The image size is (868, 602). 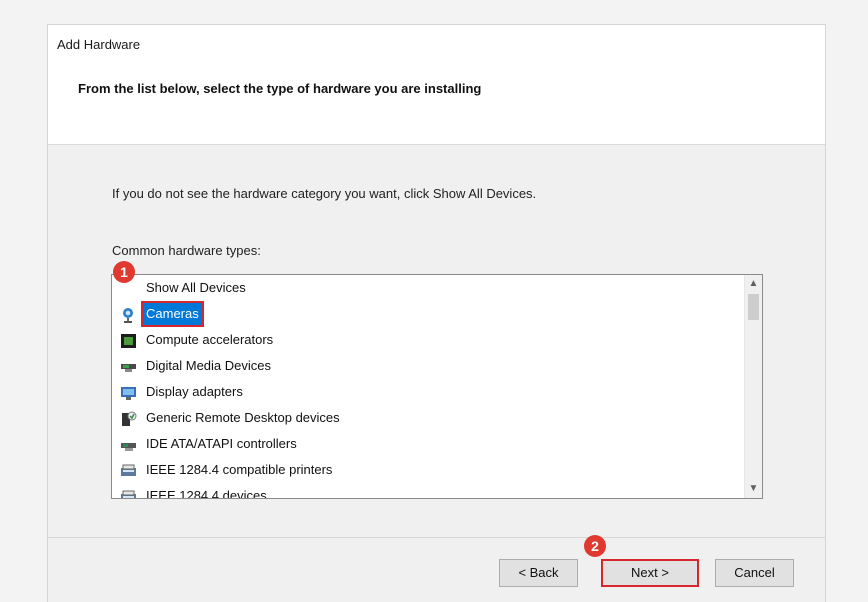 I want to click on ide-controller-icon, so click(x=128, y=444).